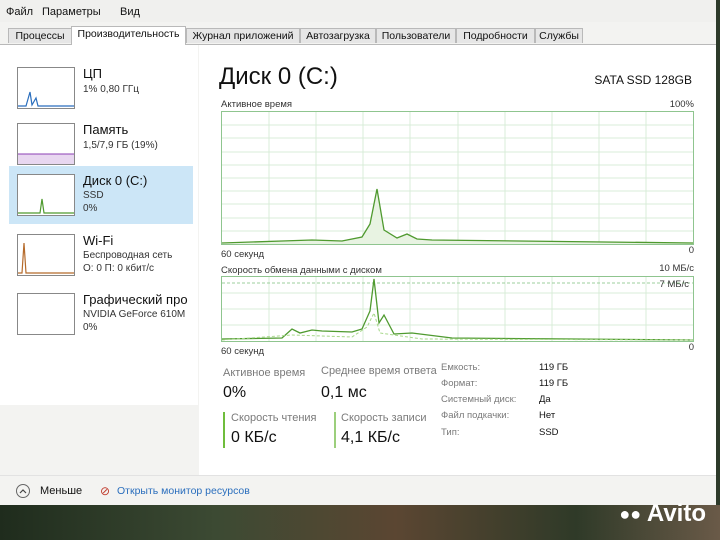 This screenshot has width=720, height=540. I want to click on cpu-thumbnail-svg, so click(46, 99).